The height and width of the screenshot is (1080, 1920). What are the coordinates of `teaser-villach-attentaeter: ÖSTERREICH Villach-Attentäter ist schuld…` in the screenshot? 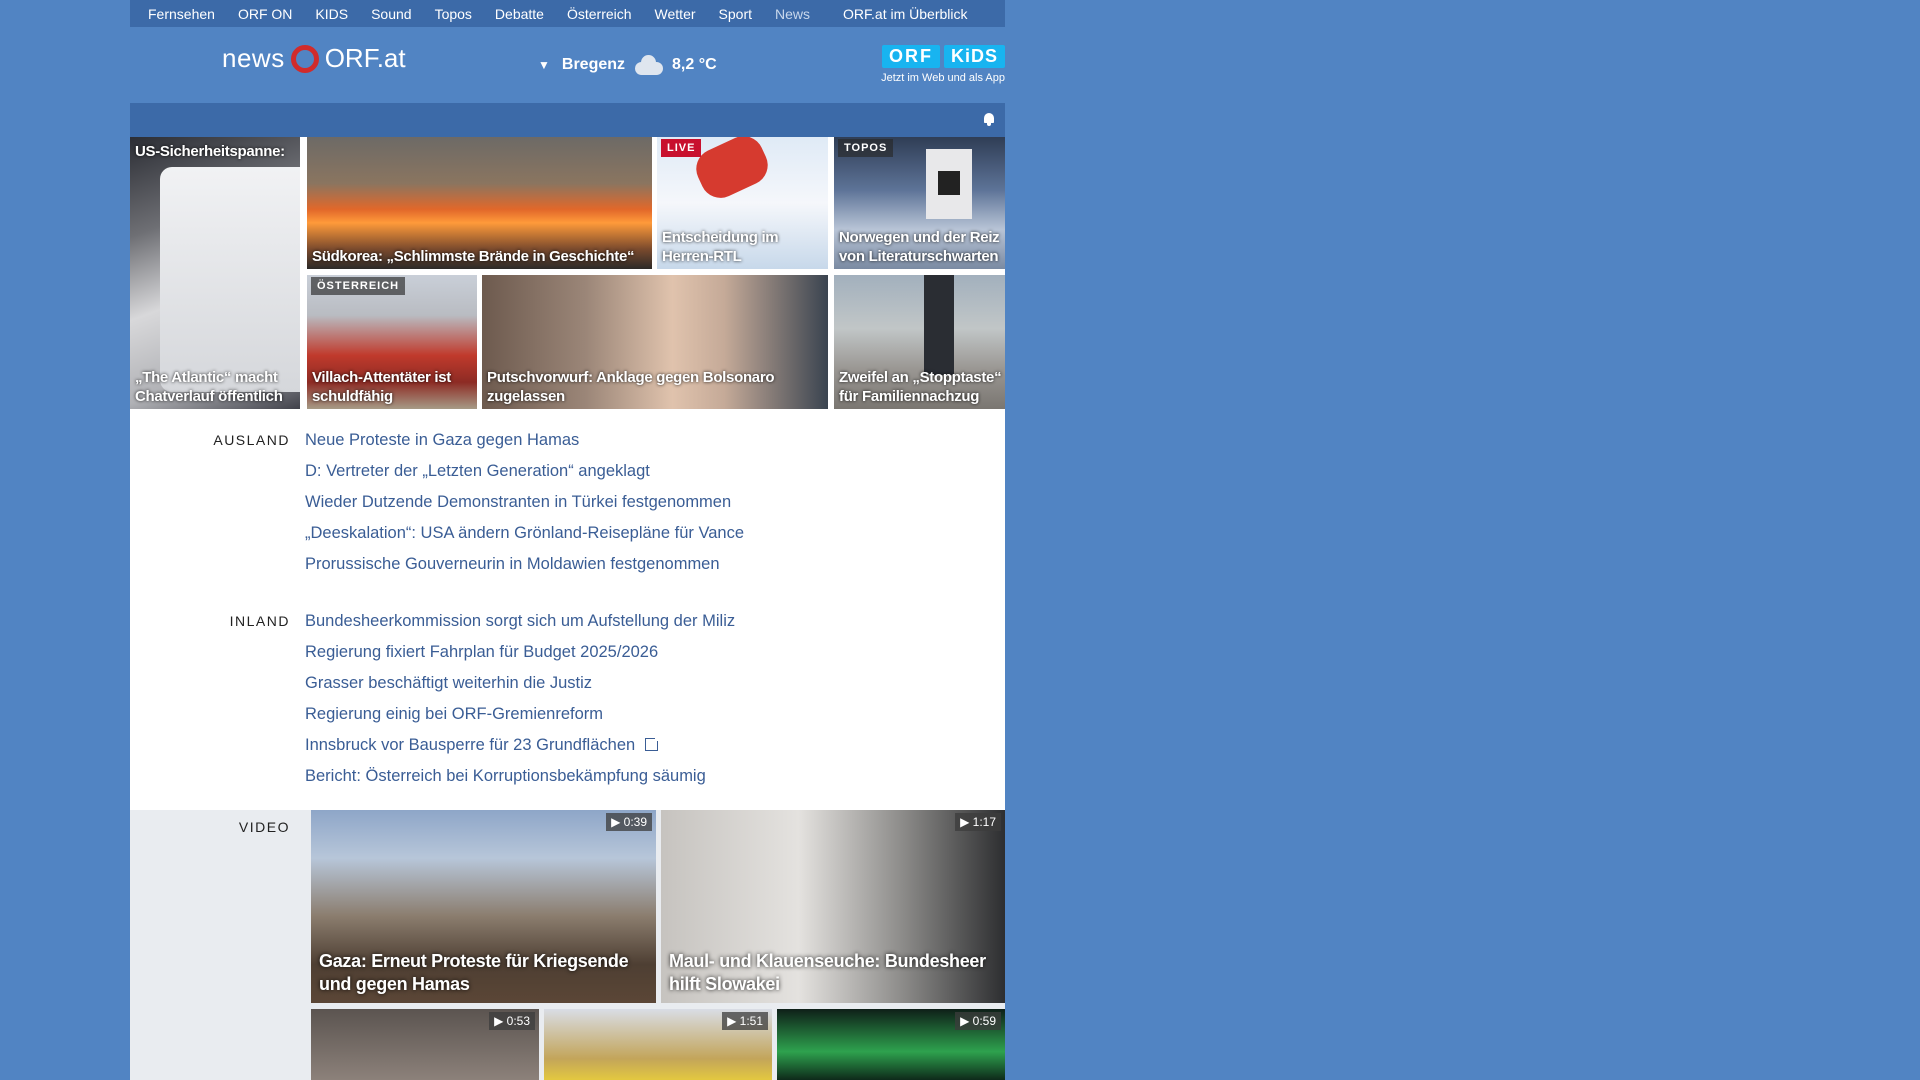 It's located at (392, 342).